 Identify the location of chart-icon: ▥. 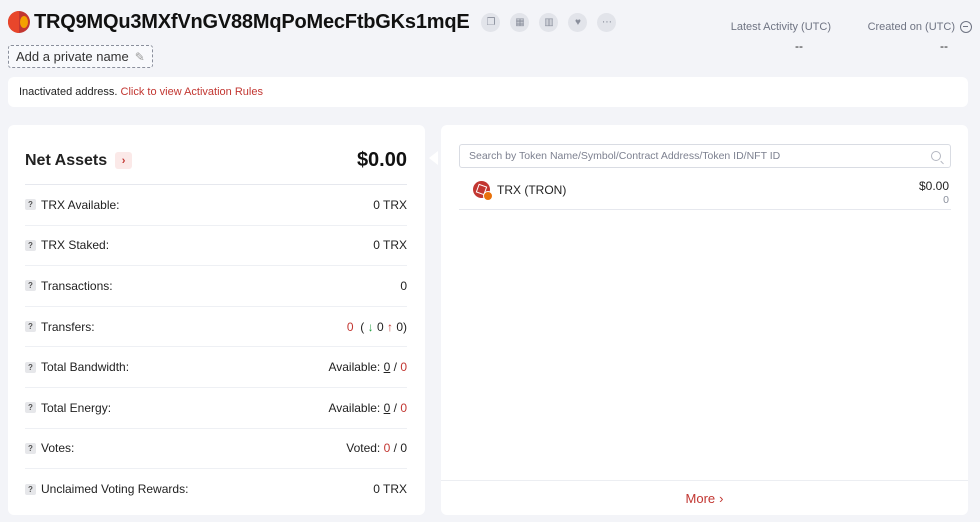
(549, 22).